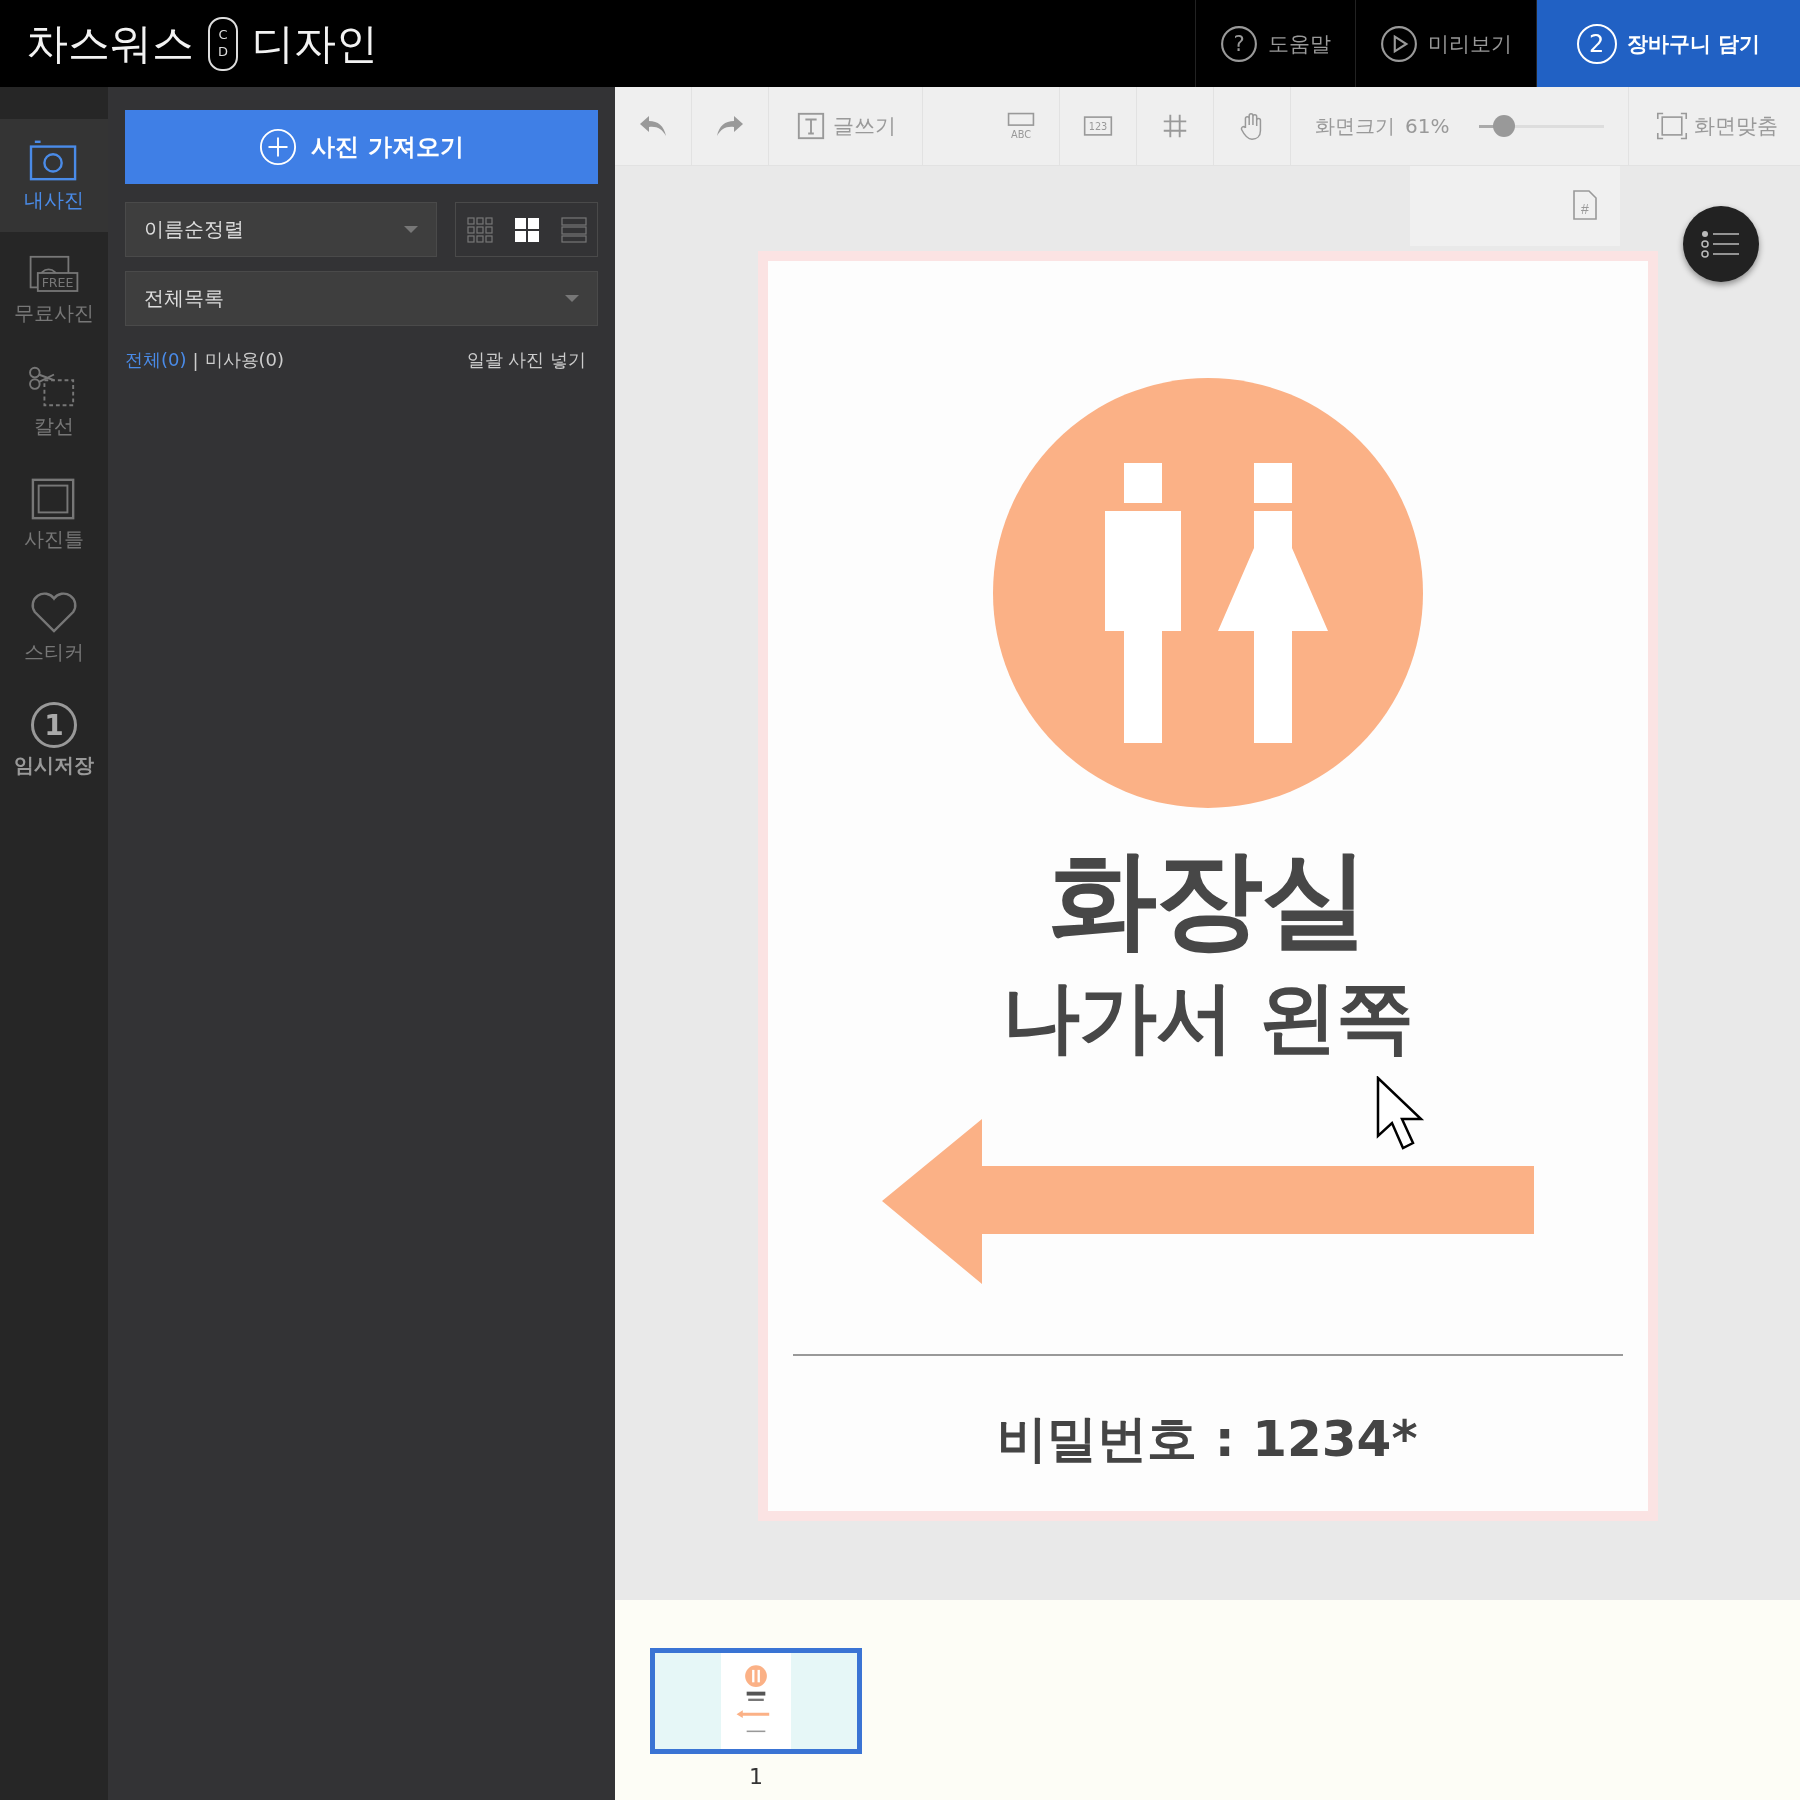 The height and width of the screenshot is (1800, 1800). I want to click on filter-link: 전체(0), so click(156, 360).